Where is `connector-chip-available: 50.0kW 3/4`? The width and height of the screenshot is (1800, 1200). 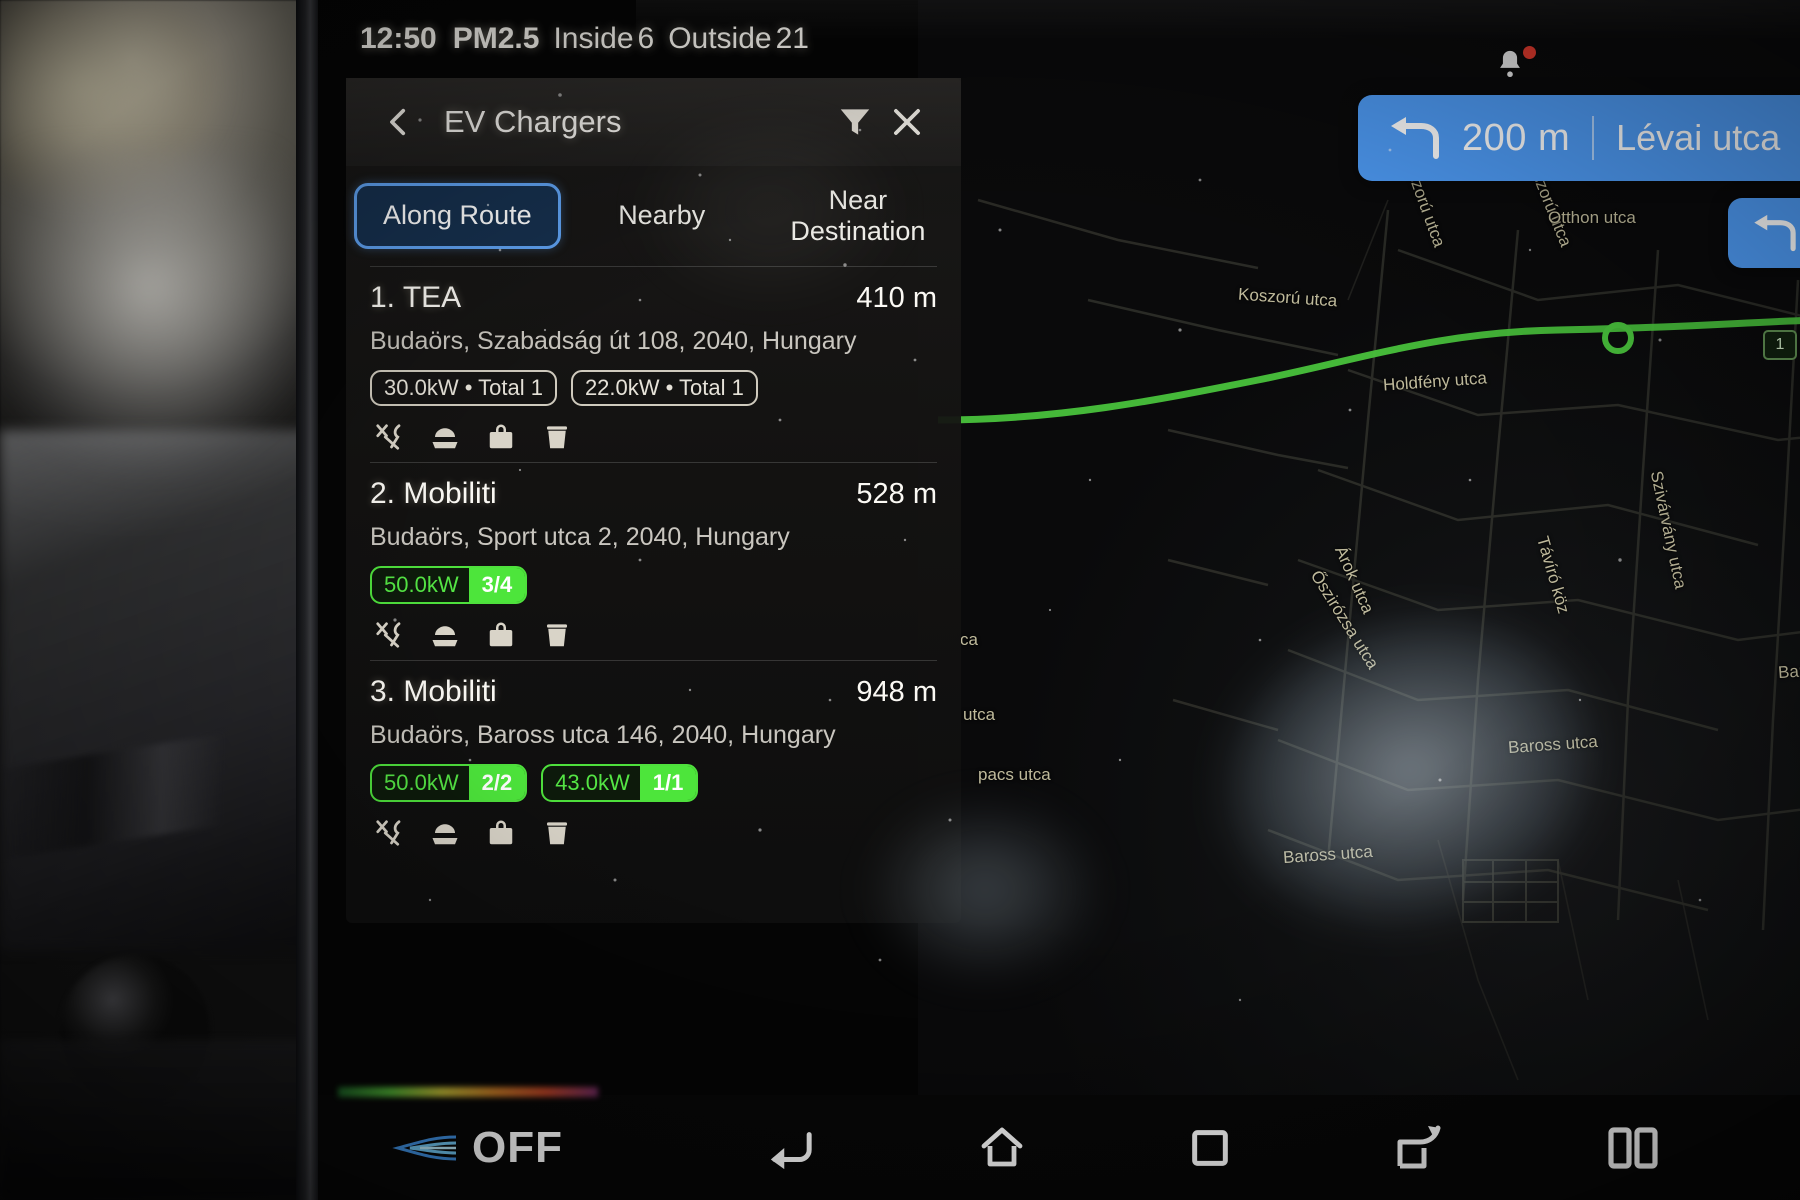
connector-chip-available: 50.0kW 3/4 is located at coordinates (449, 585).